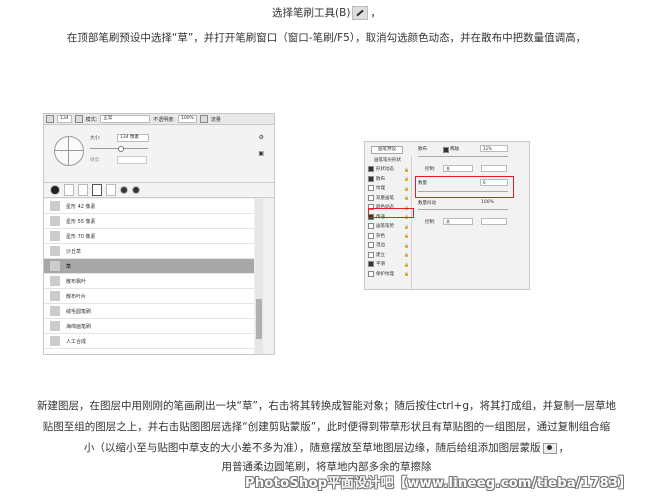  What do you see at coordinates (64, 119) in the screenshot?
I see `brush-size-indicator: 134` at bounding box center [64, 119].